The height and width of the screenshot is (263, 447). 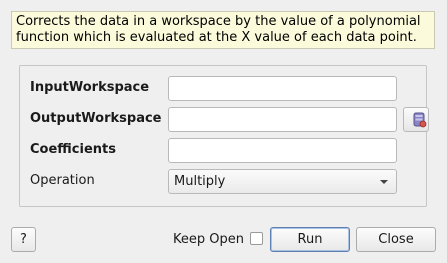 I want to click on help-button: ?, so click(x=23, y=239).